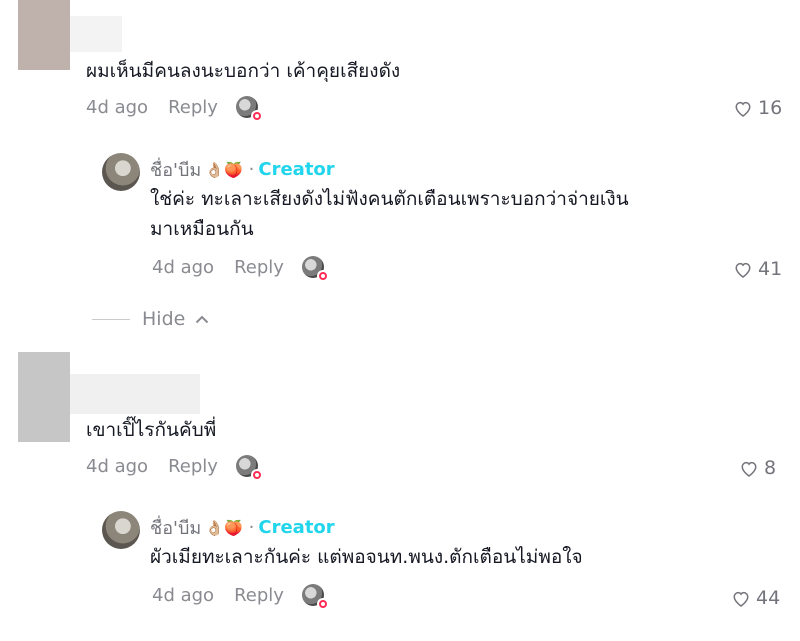 The height and width of the screenshot is (641, 800). I want to click on comment-text: ผมเห็นมีคนลงนะบอกว่า เค้าคุยเสียงดัง, so click(243, 71).